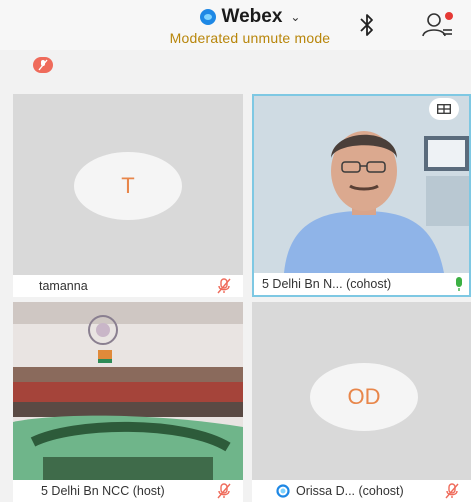 The image size is (471, 502). What do you see at coordinates (459, 284) in the screenshot?
I see `mic-on-icon` at bounding box center [459, 284].